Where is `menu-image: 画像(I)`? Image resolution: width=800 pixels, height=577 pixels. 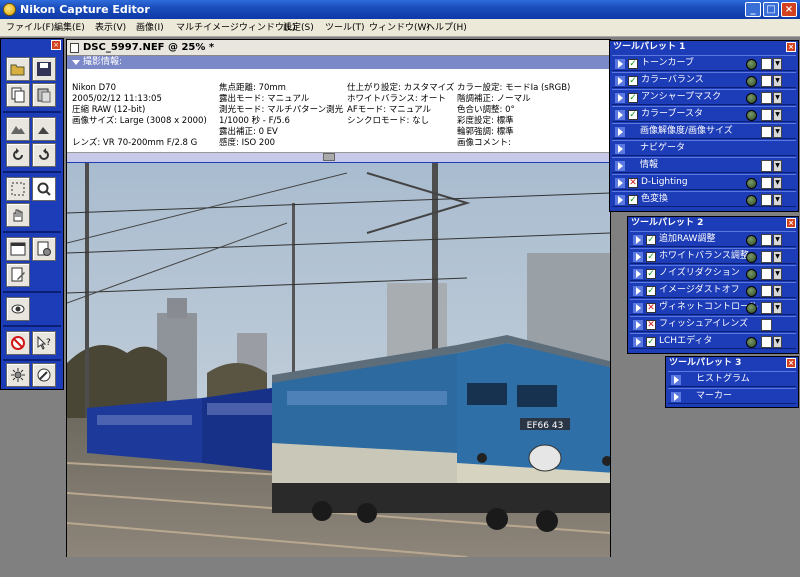 menu-image: 画像(I) is located at coordinates (150, 28).